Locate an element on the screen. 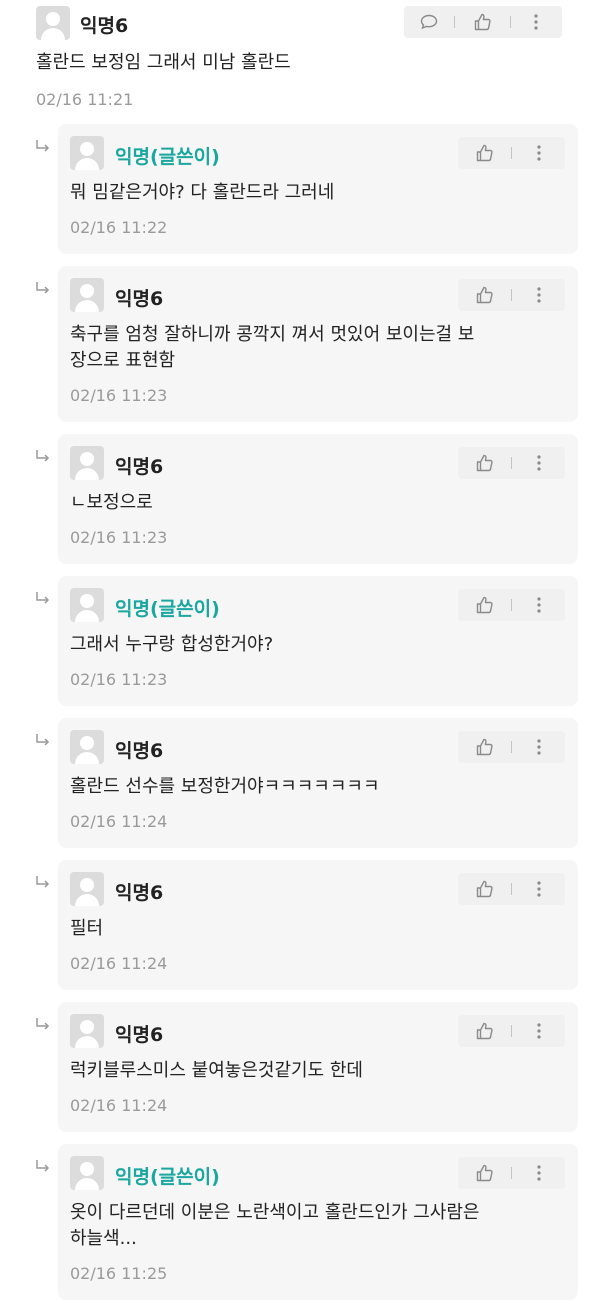 The width and height of the screenshot is (600, 1311). reply-text: 그래서 누구랑 합성한거야? is located at coordinates (172, 644).